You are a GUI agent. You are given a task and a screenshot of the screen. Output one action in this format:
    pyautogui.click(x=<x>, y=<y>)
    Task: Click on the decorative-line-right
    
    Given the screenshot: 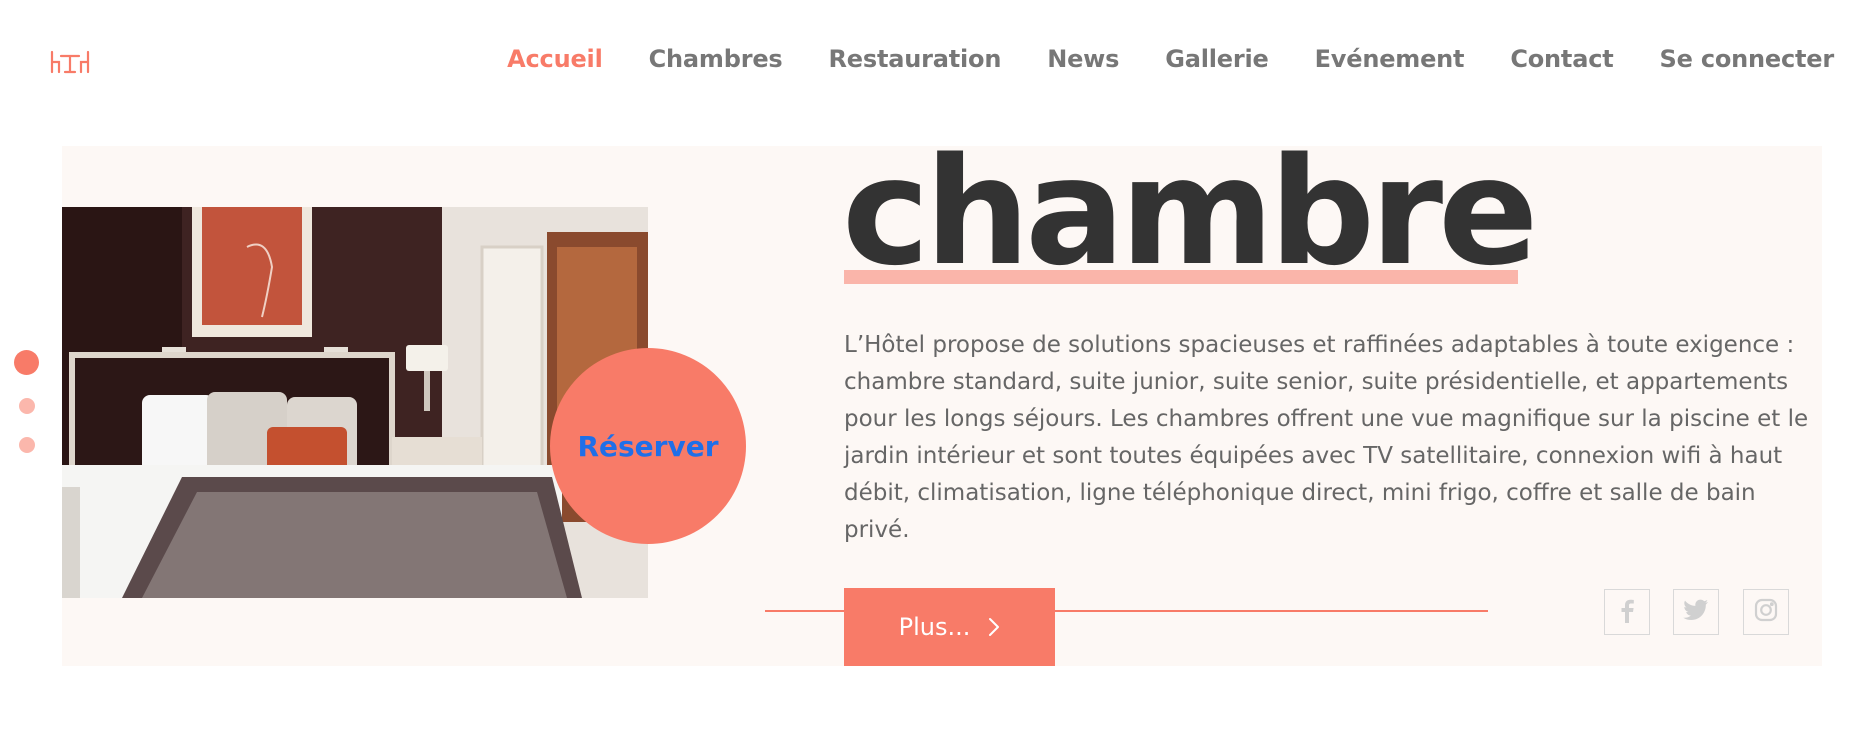 What is the action you would take?
    pyautogui.click(x=1271, y=611)
    